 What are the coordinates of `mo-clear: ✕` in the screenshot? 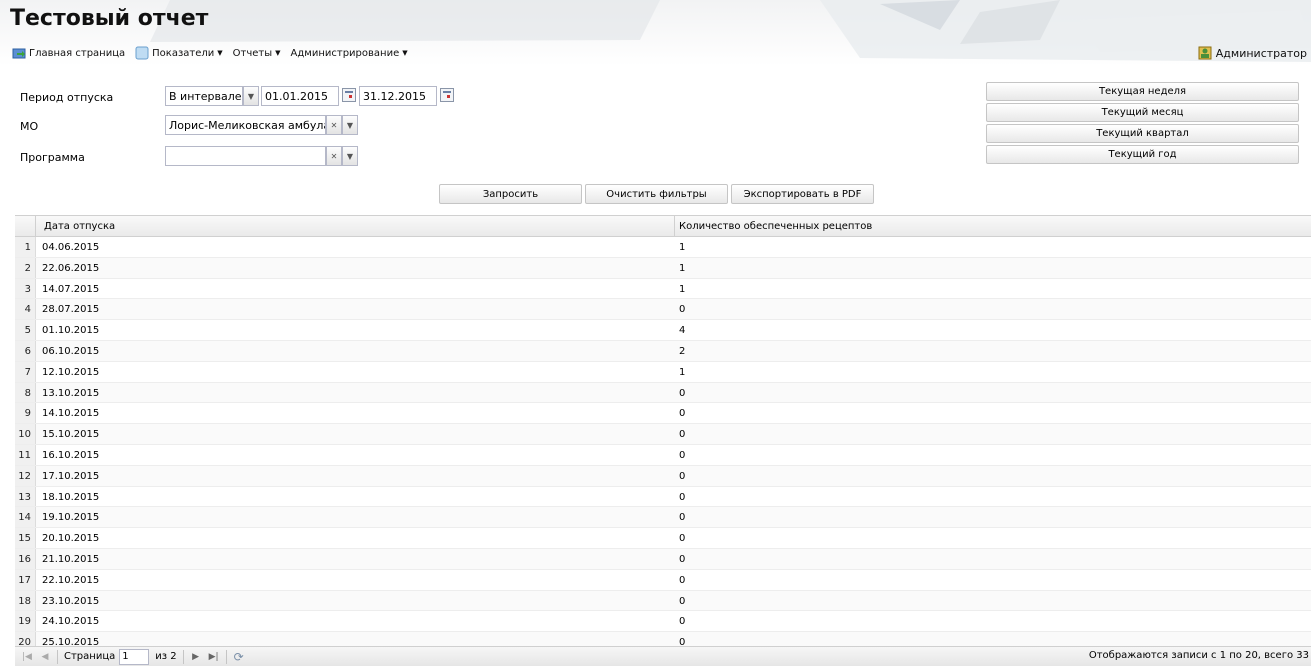 It's located at (334, 125).